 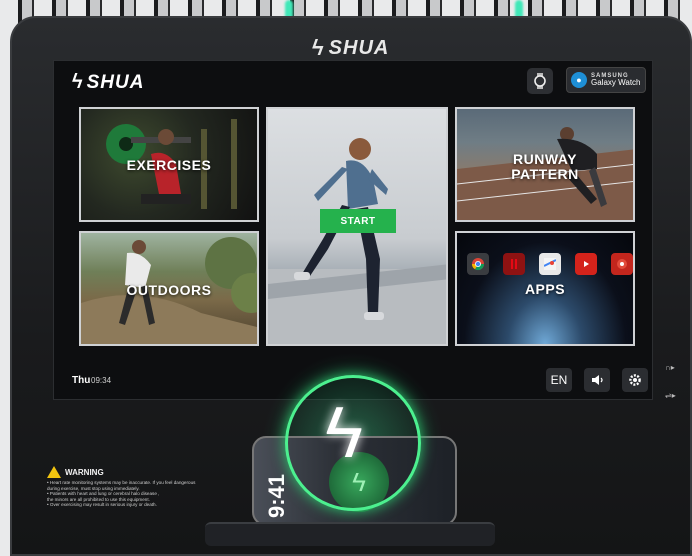 I want to click on galaxy-watch-label: SAMSUNG Galaxy Watch, so click(x=616, y=80).